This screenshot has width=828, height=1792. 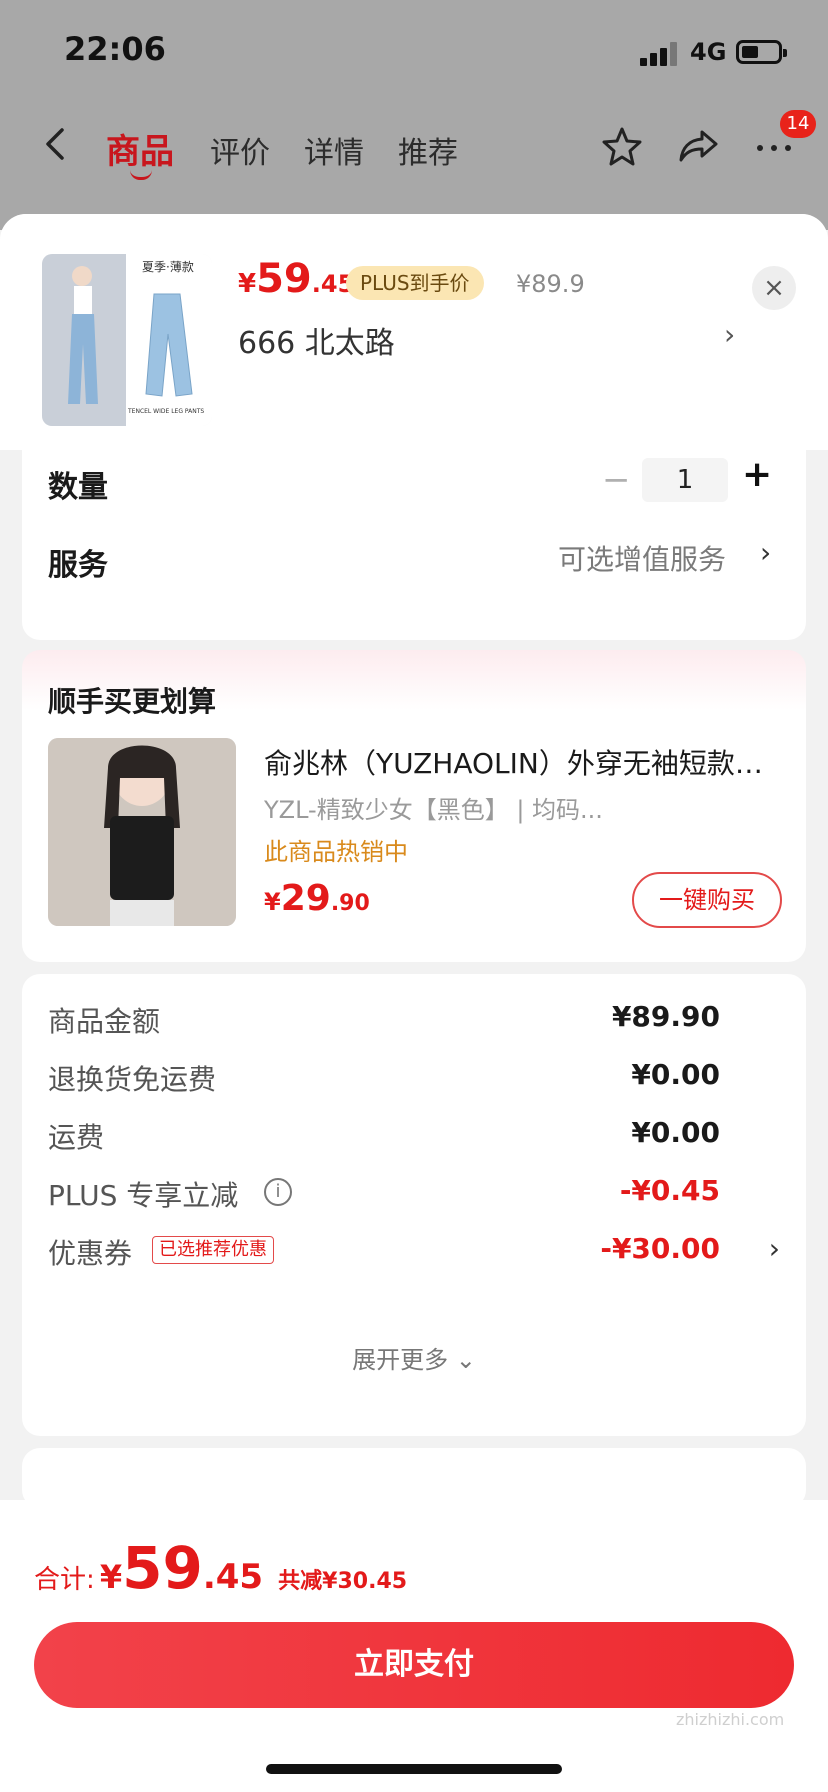 What do you see at coordinates (414, 1665) in the screenshot?
I see `pay-now-button: 立即支付` at bounding box center [414, 1665].